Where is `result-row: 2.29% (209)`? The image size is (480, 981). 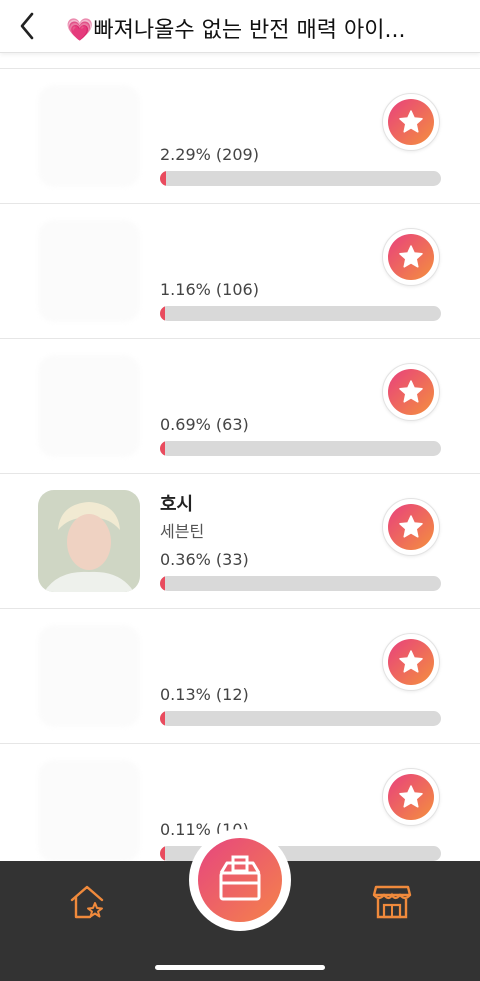
result-row: 2.29% (209) is located at coordinates (240, 135).